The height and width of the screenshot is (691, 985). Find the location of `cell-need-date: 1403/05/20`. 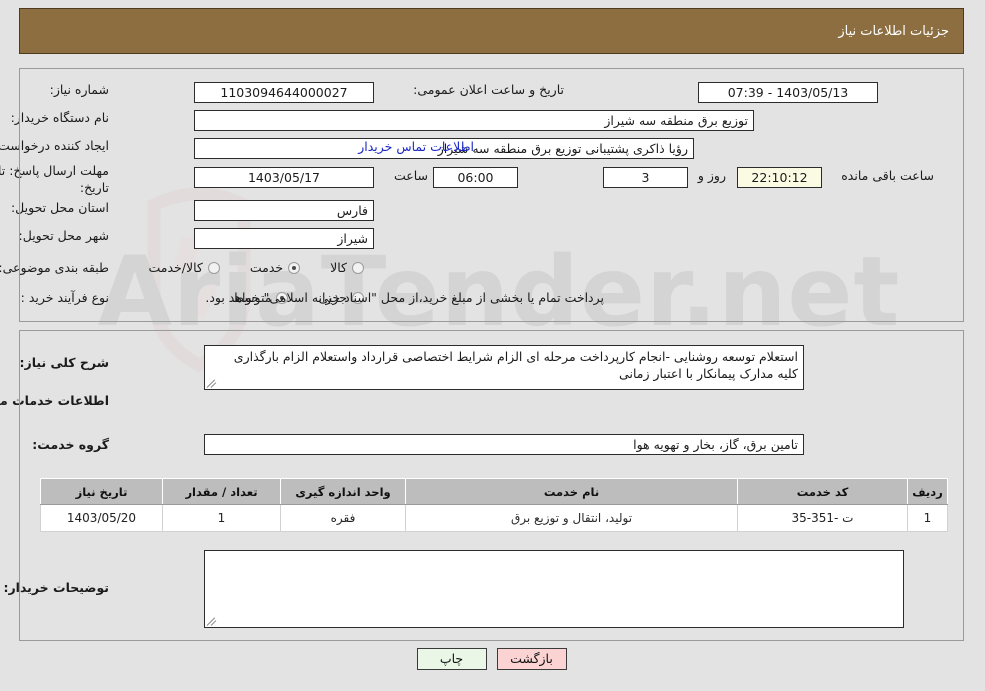

cell-need-date: 1403/05/20 is located at coordinates (102, 518).